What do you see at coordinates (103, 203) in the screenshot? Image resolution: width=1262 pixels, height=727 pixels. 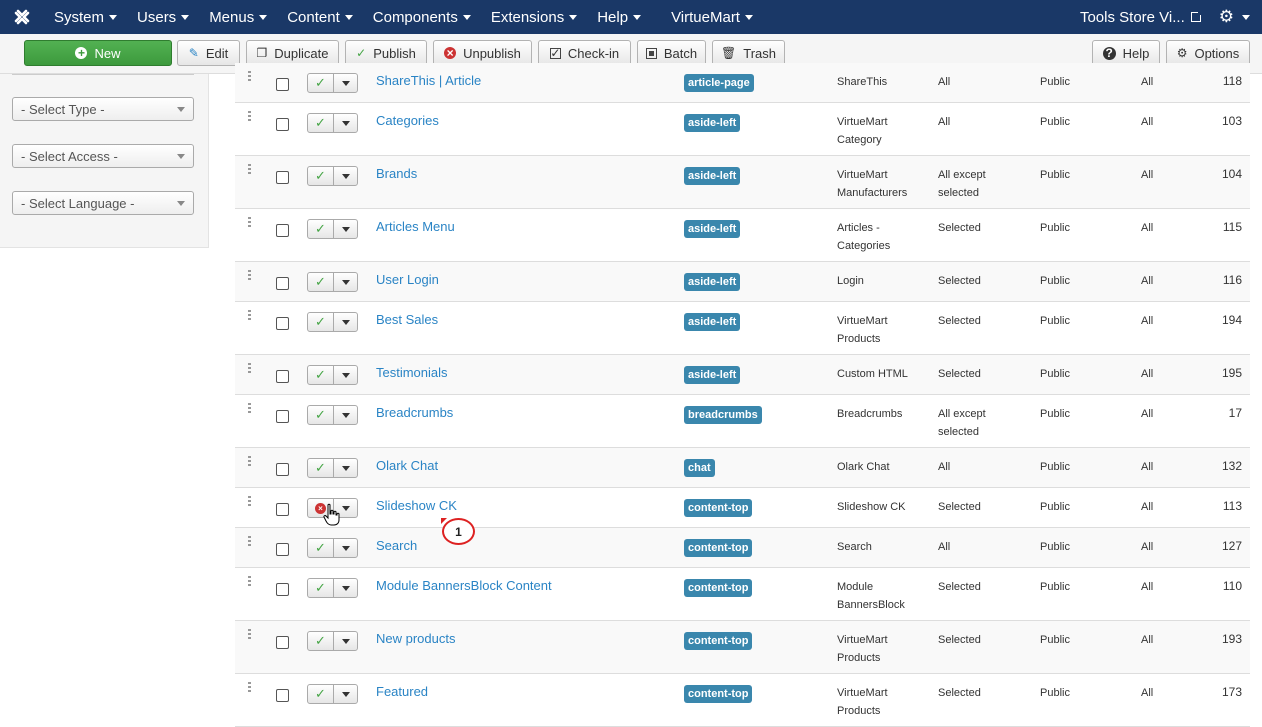 I see `select-language: - Select Language -` at bounding box center [103, 203].